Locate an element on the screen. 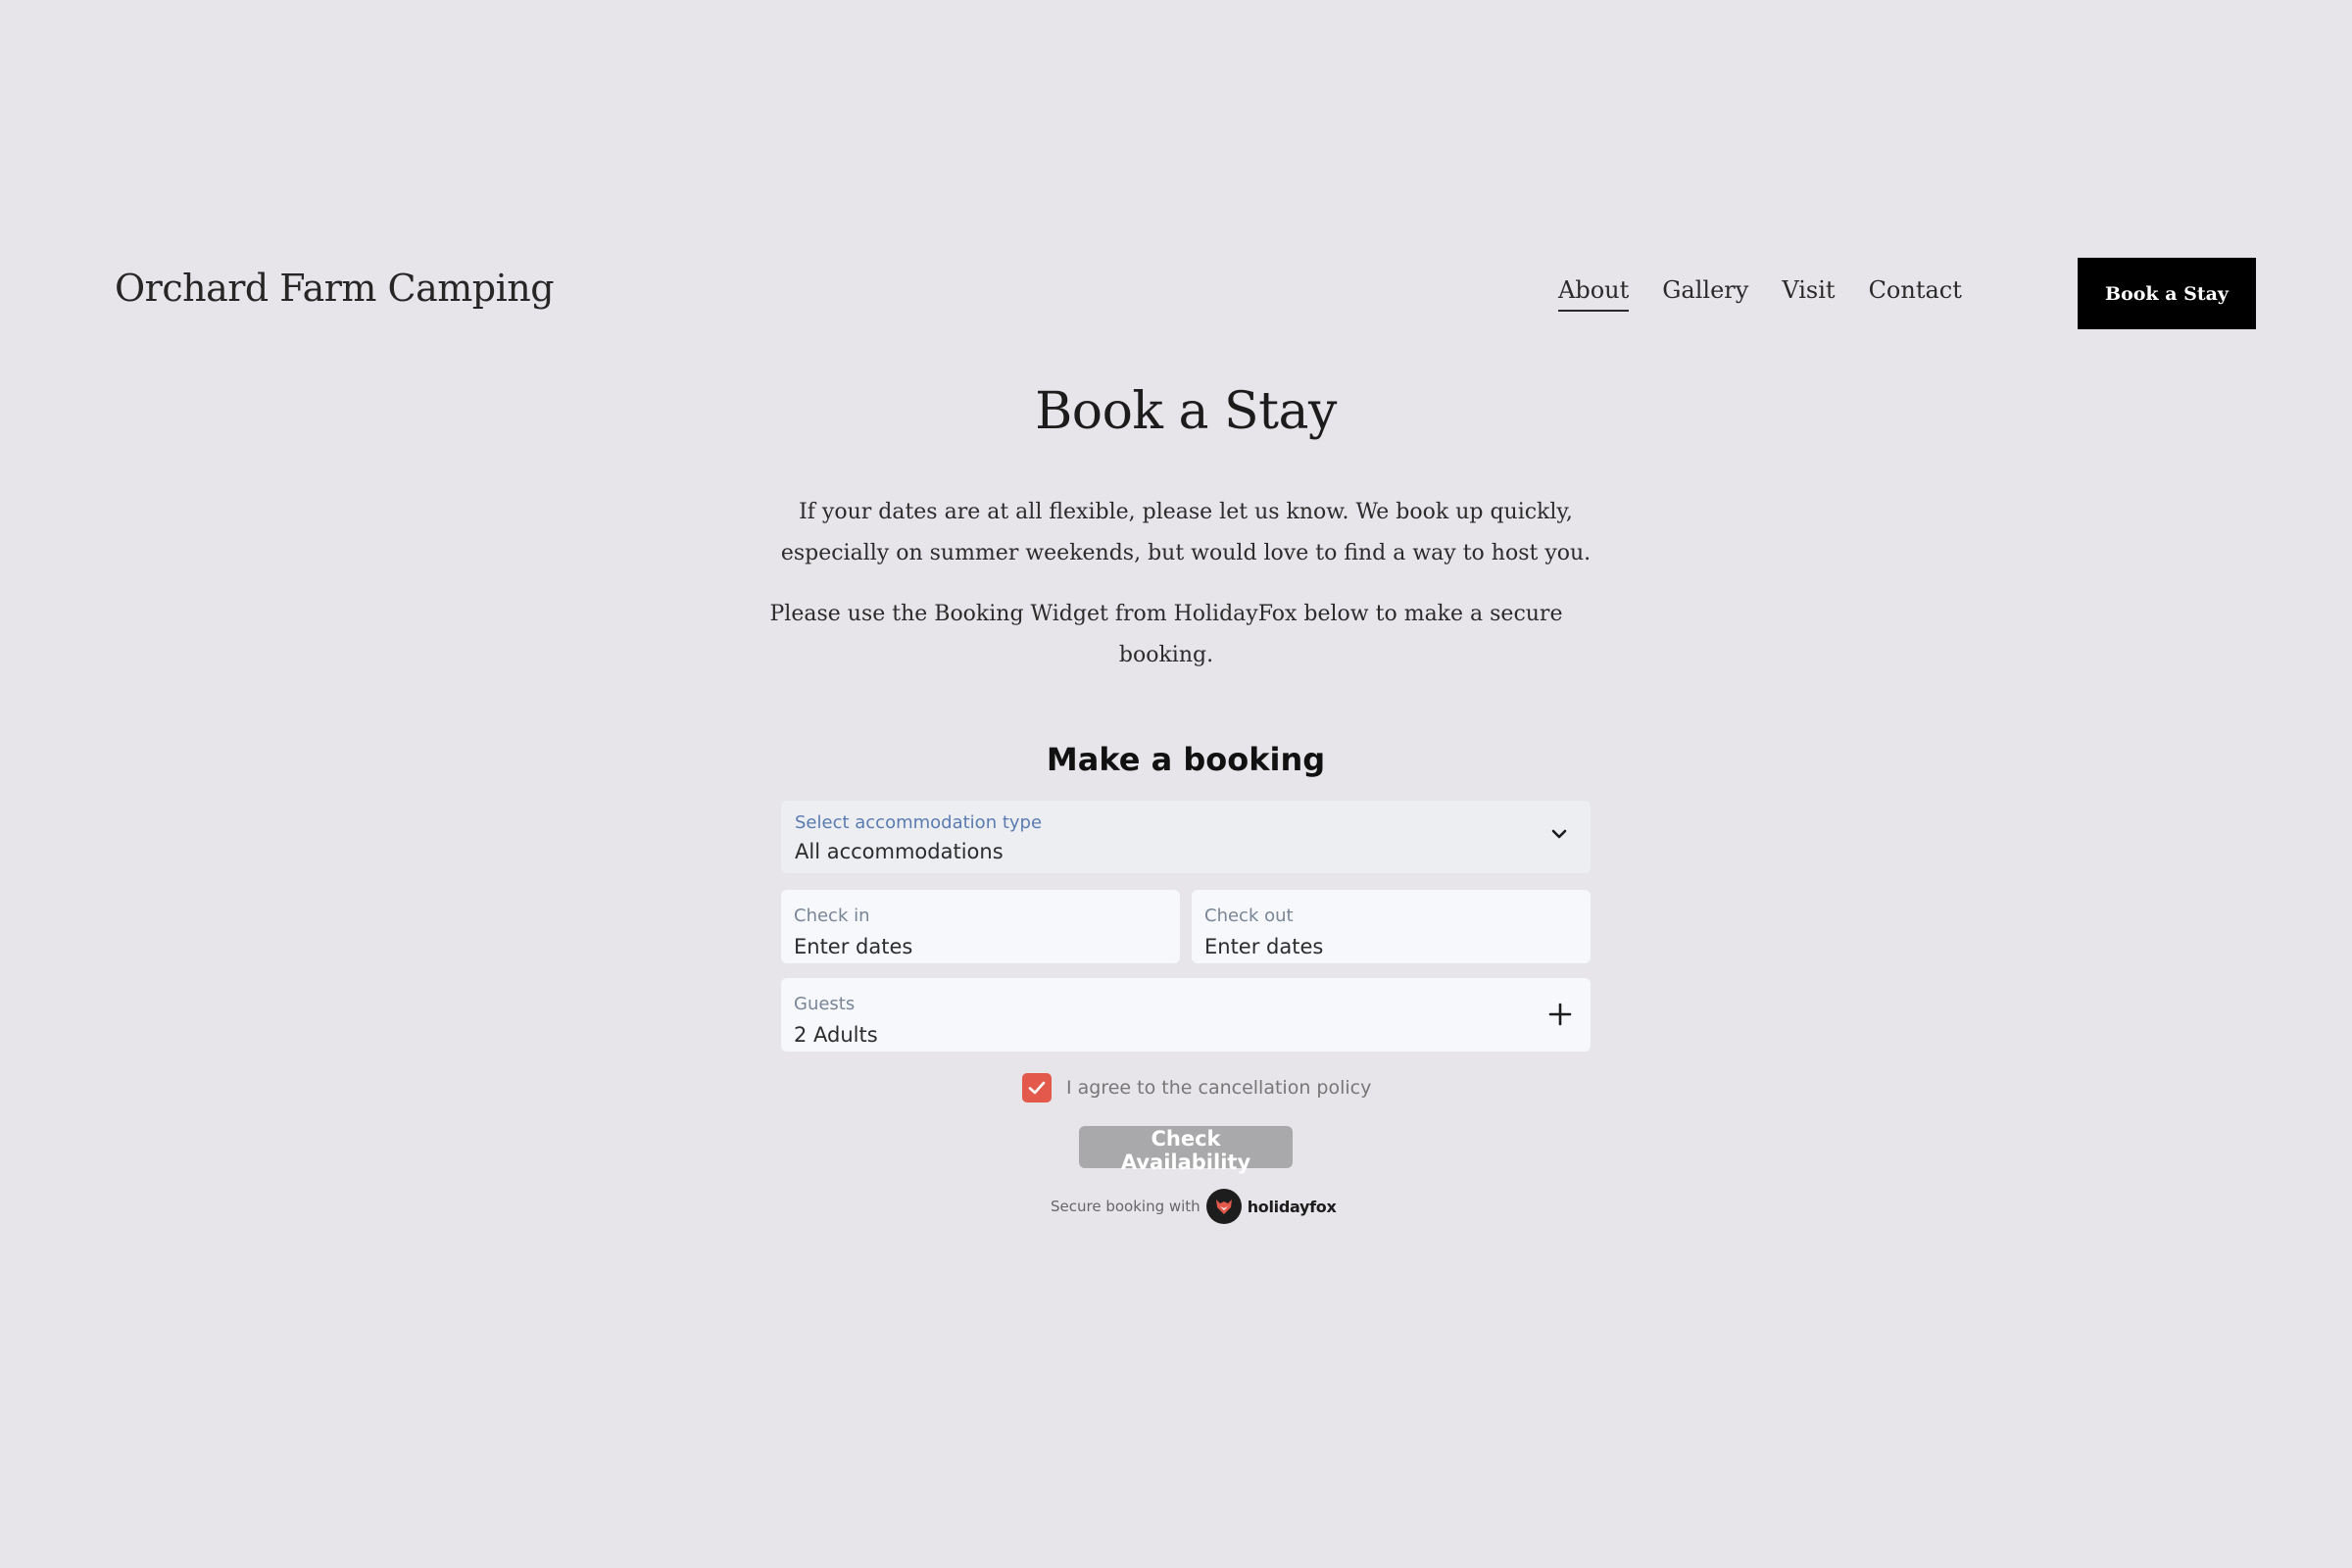 This screenshot has width=2352, height=1568. cancellation-agreement: I agree to the cancellation policy is located at coordinates (1196, 1087).